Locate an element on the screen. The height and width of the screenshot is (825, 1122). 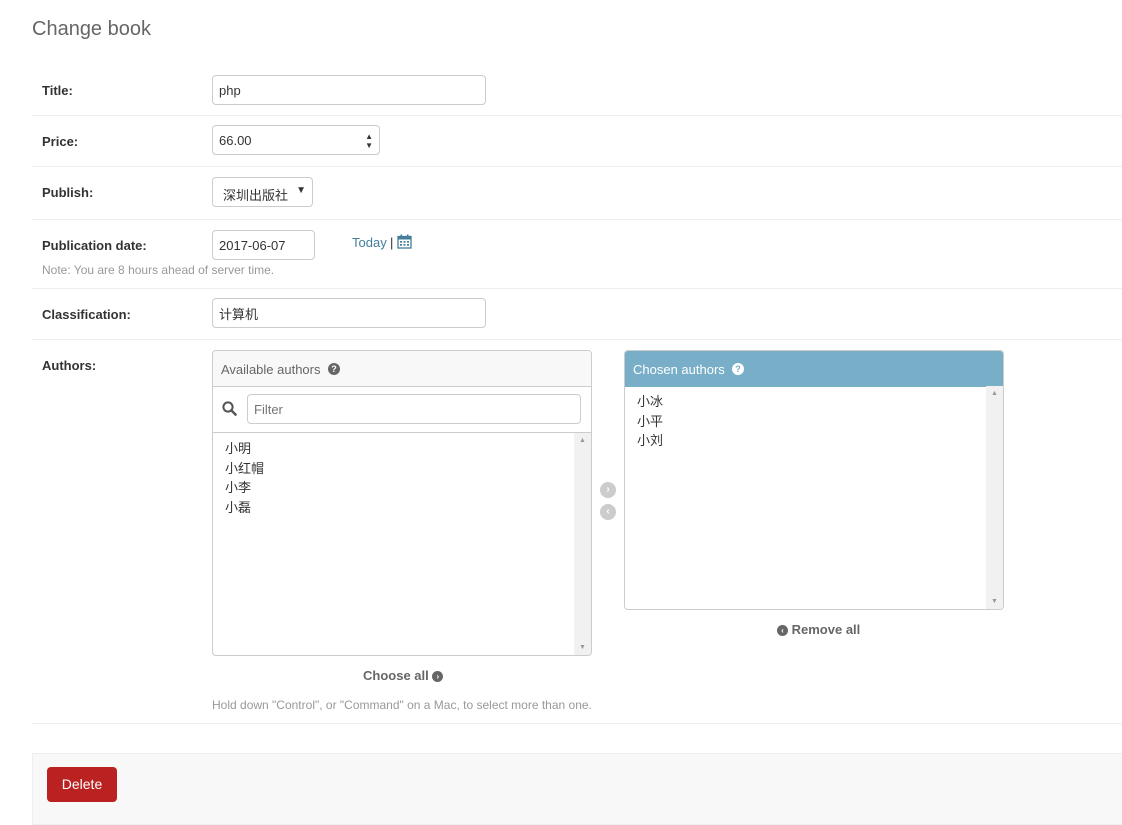
list-item: 小刘 is located at coordinates (811, 441).